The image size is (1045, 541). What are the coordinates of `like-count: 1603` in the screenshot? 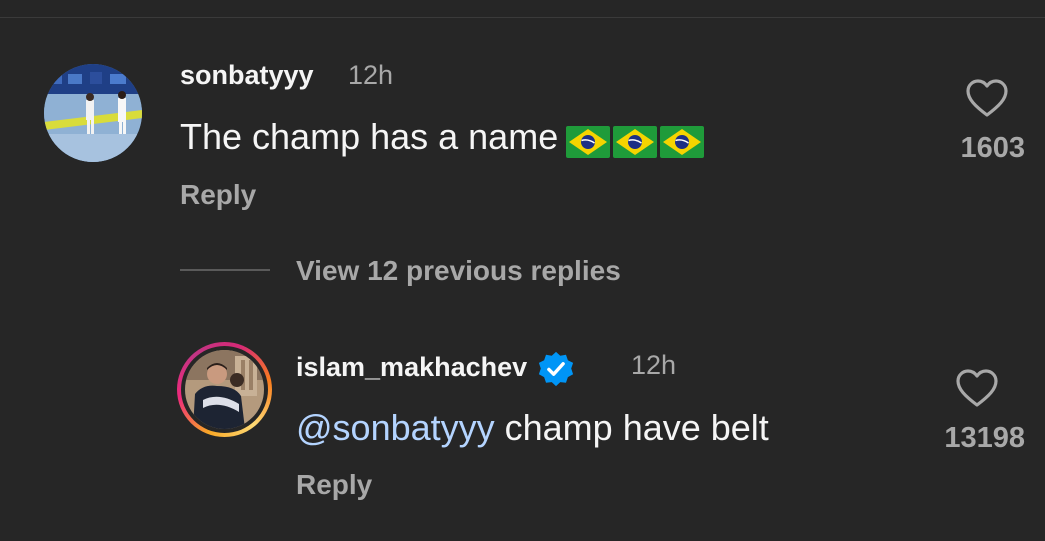 It's located at (992, 148).